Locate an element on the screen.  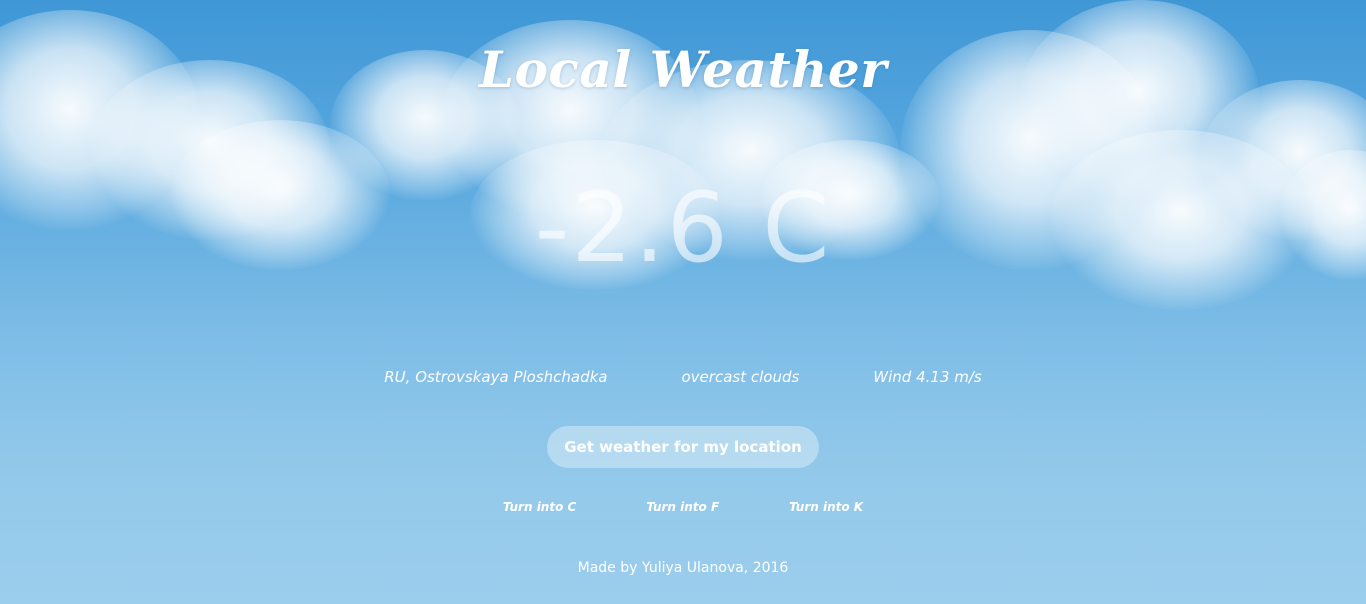
get-weather-button: Get weather for my location is located at coordinates (683, 447).